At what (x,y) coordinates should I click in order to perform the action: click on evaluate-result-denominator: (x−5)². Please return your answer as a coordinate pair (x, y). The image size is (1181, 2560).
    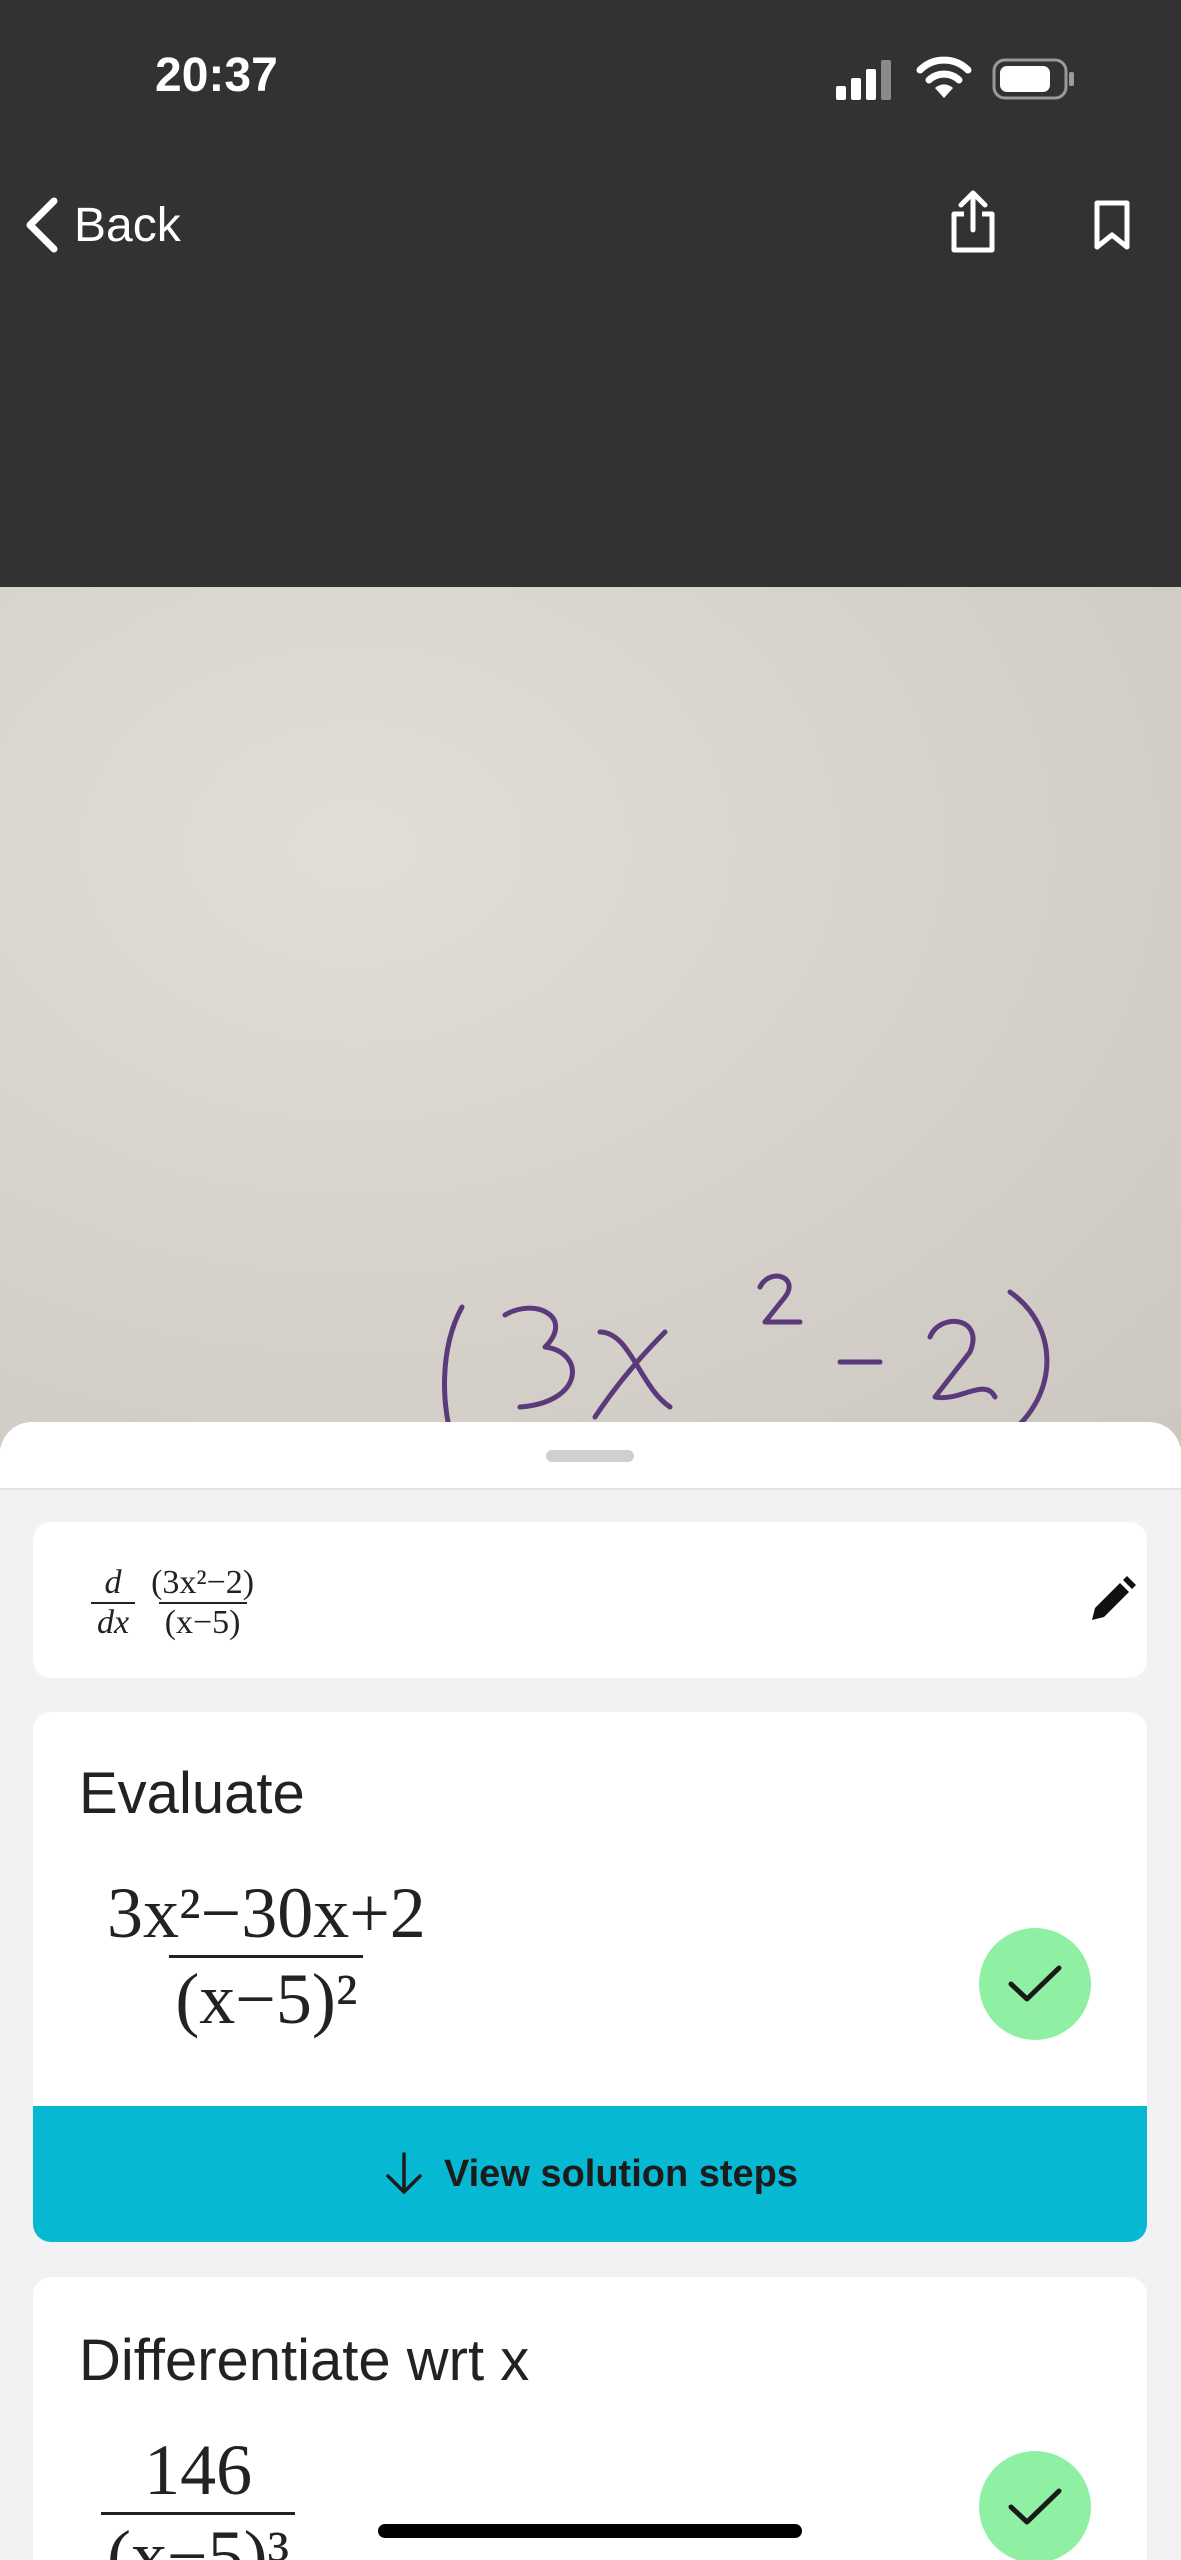
    Looking at the image, I should click on (266, 1998).